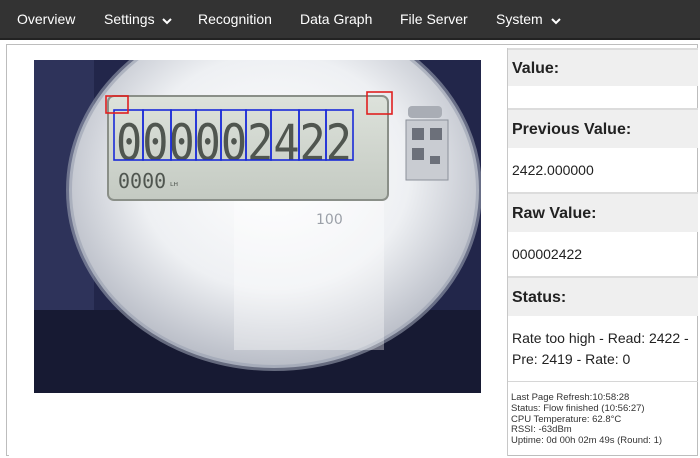  I want to click on nav-settings: Settings, so click(138, 19).